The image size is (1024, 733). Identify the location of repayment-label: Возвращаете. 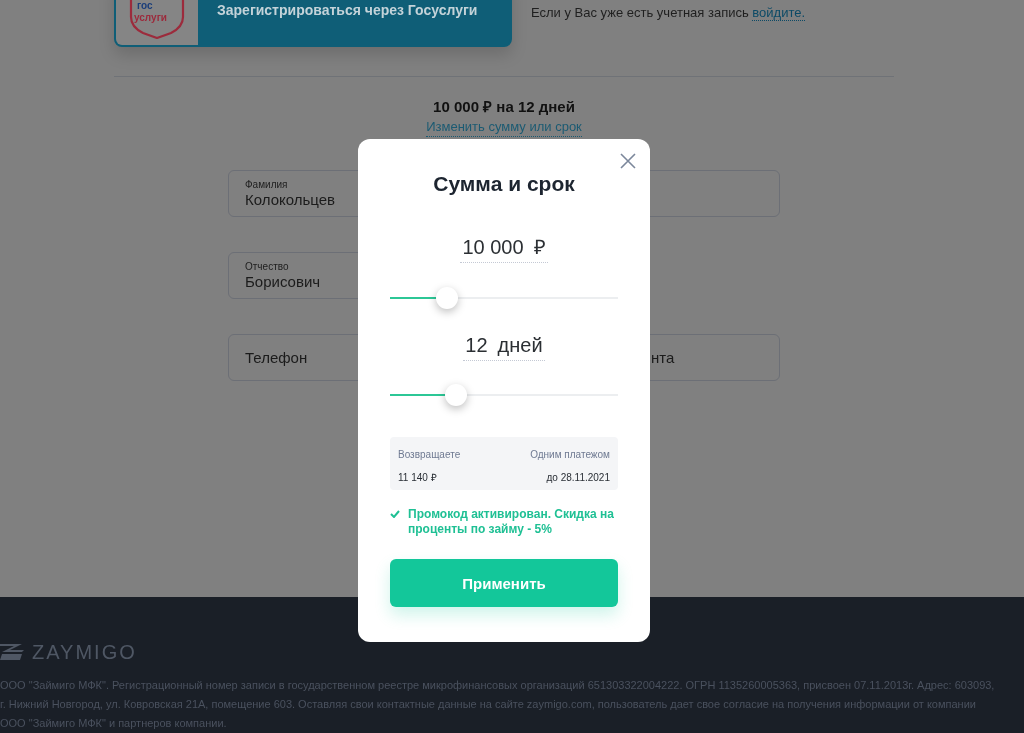
(430, 455).